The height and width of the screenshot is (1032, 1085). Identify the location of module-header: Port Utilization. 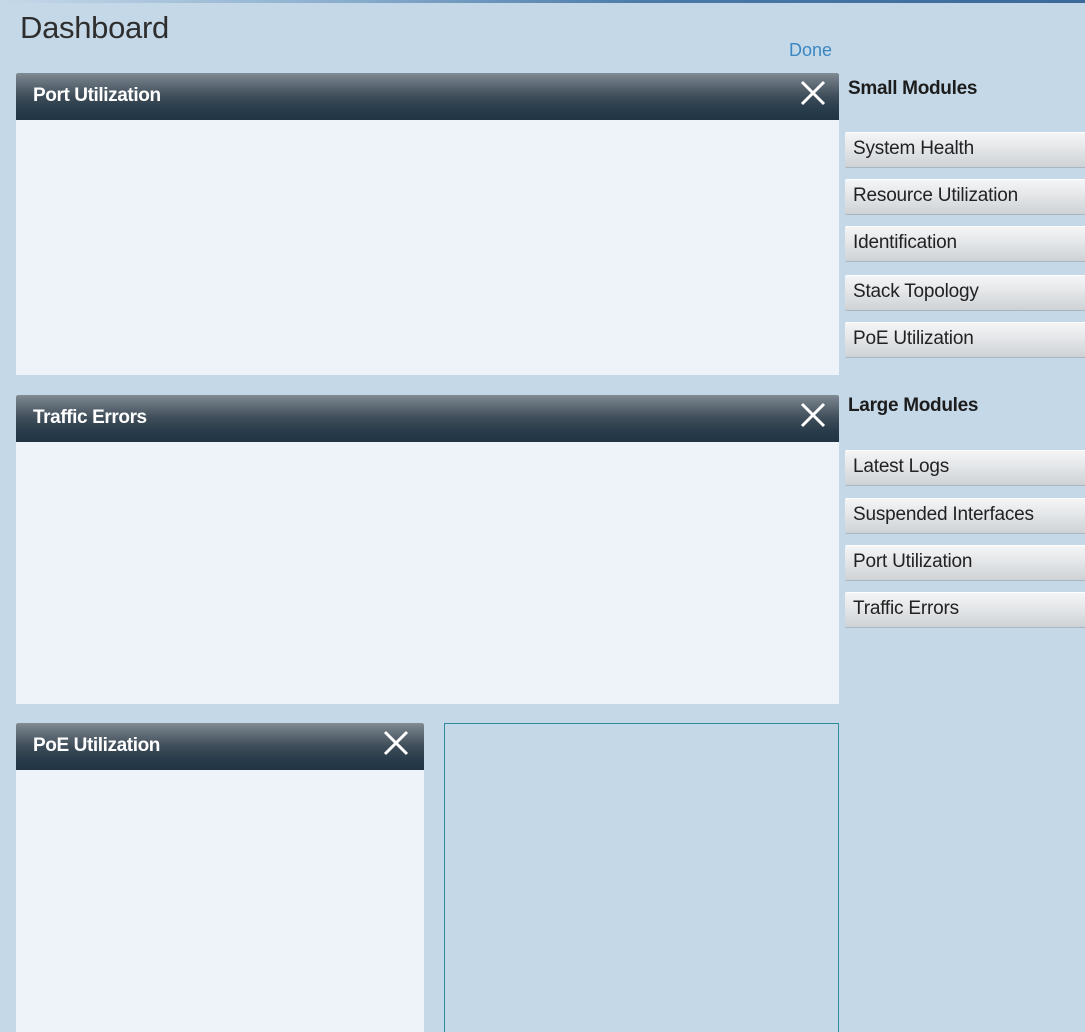
(427, 96).